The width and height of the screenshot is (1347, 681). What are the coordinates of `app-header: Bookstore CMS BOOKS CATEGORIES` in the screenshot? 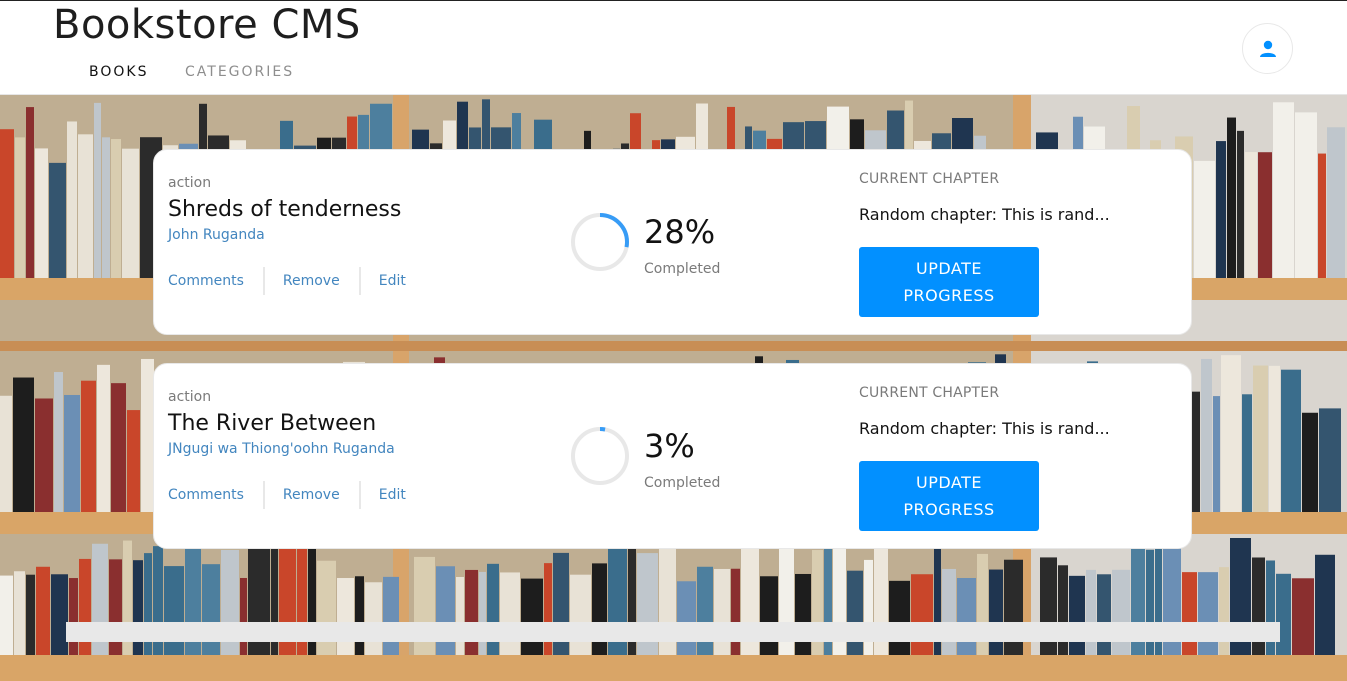 It's located at (673, 47).